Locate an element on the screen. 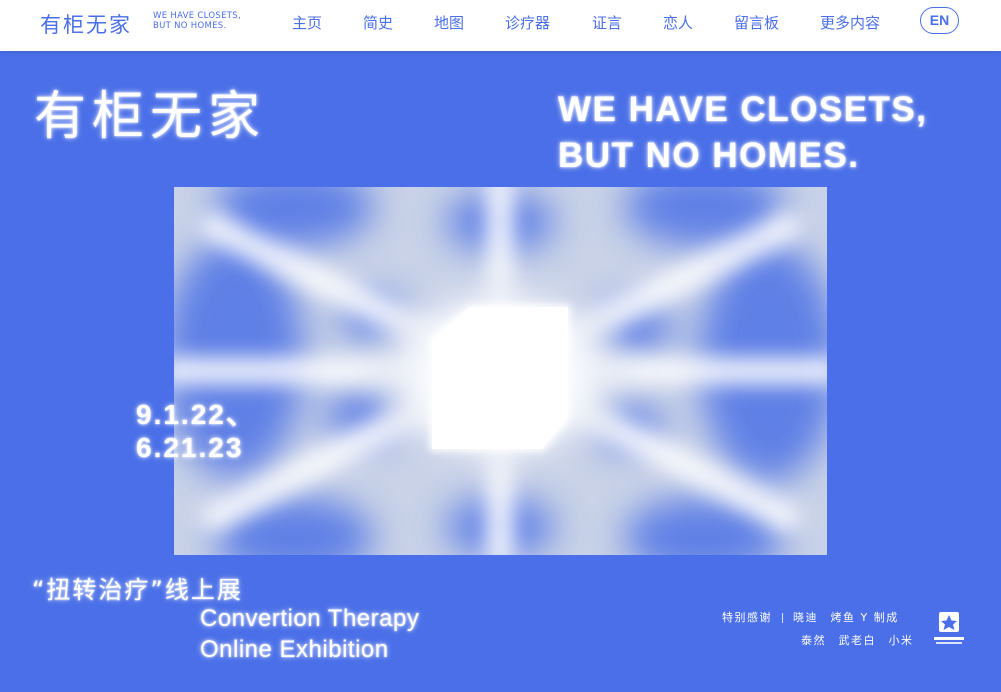  hero-title-en: WE HAVE CLOSETS, BUT NO HOMES. is located at coordinates (743, 133).